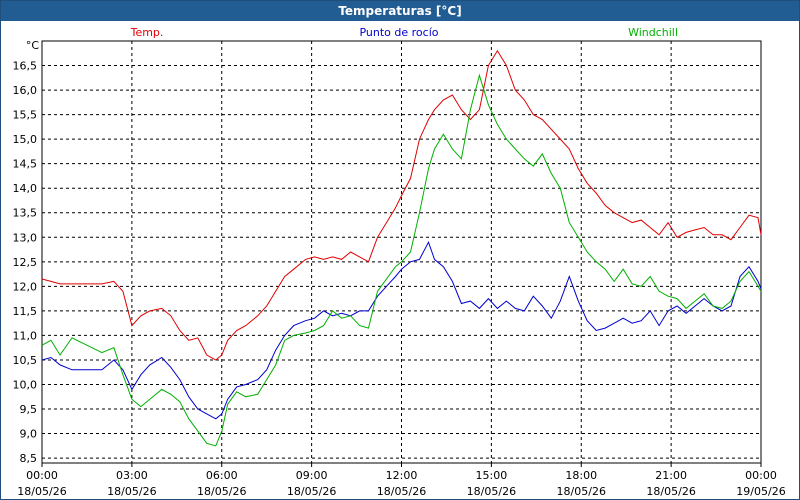 The height and width of the screenshot is (500, 800). I want to click on x-tick-time-label: 18:00, so click(581, 475).